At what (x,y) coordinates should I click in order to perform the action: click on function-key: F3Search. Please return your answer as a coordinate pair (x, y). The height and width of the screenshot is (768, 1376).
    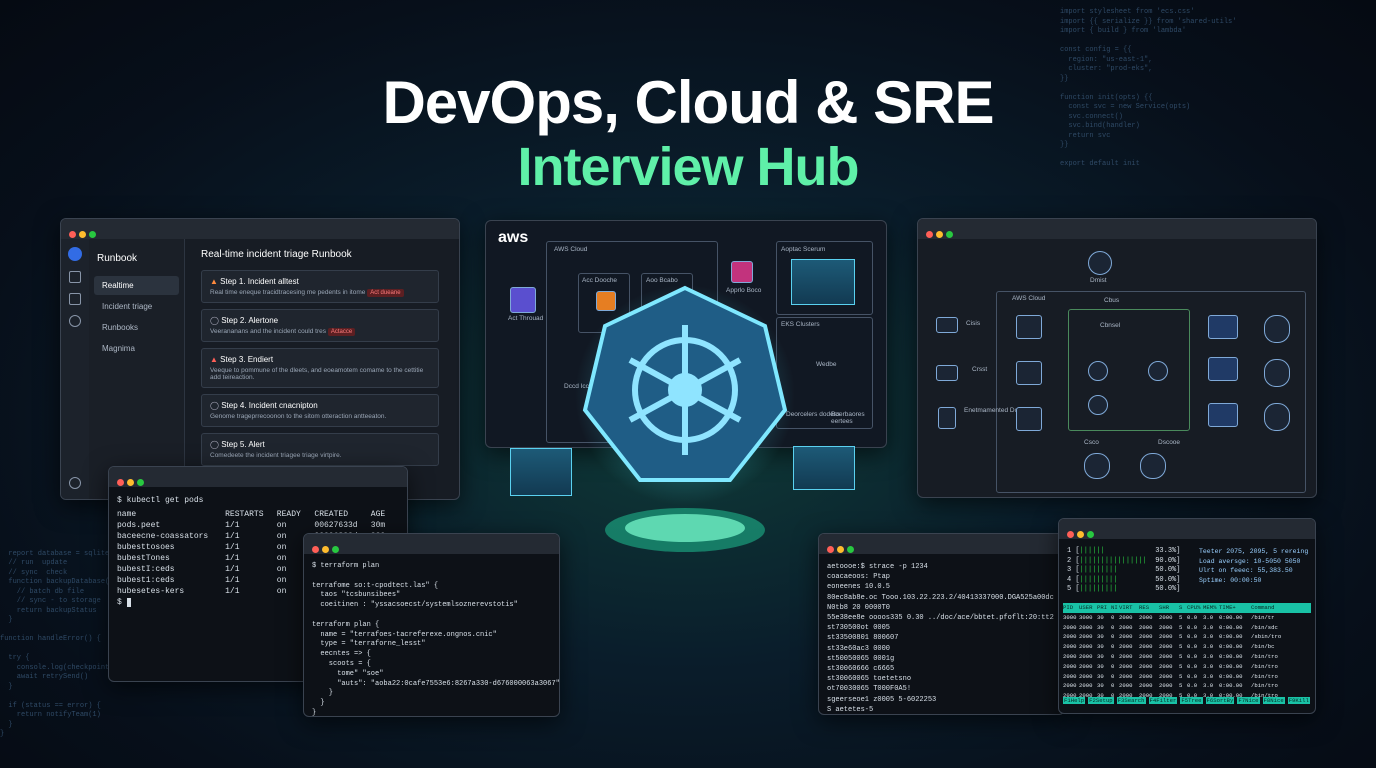
    Looking at the image, I should click on (1131, 700).